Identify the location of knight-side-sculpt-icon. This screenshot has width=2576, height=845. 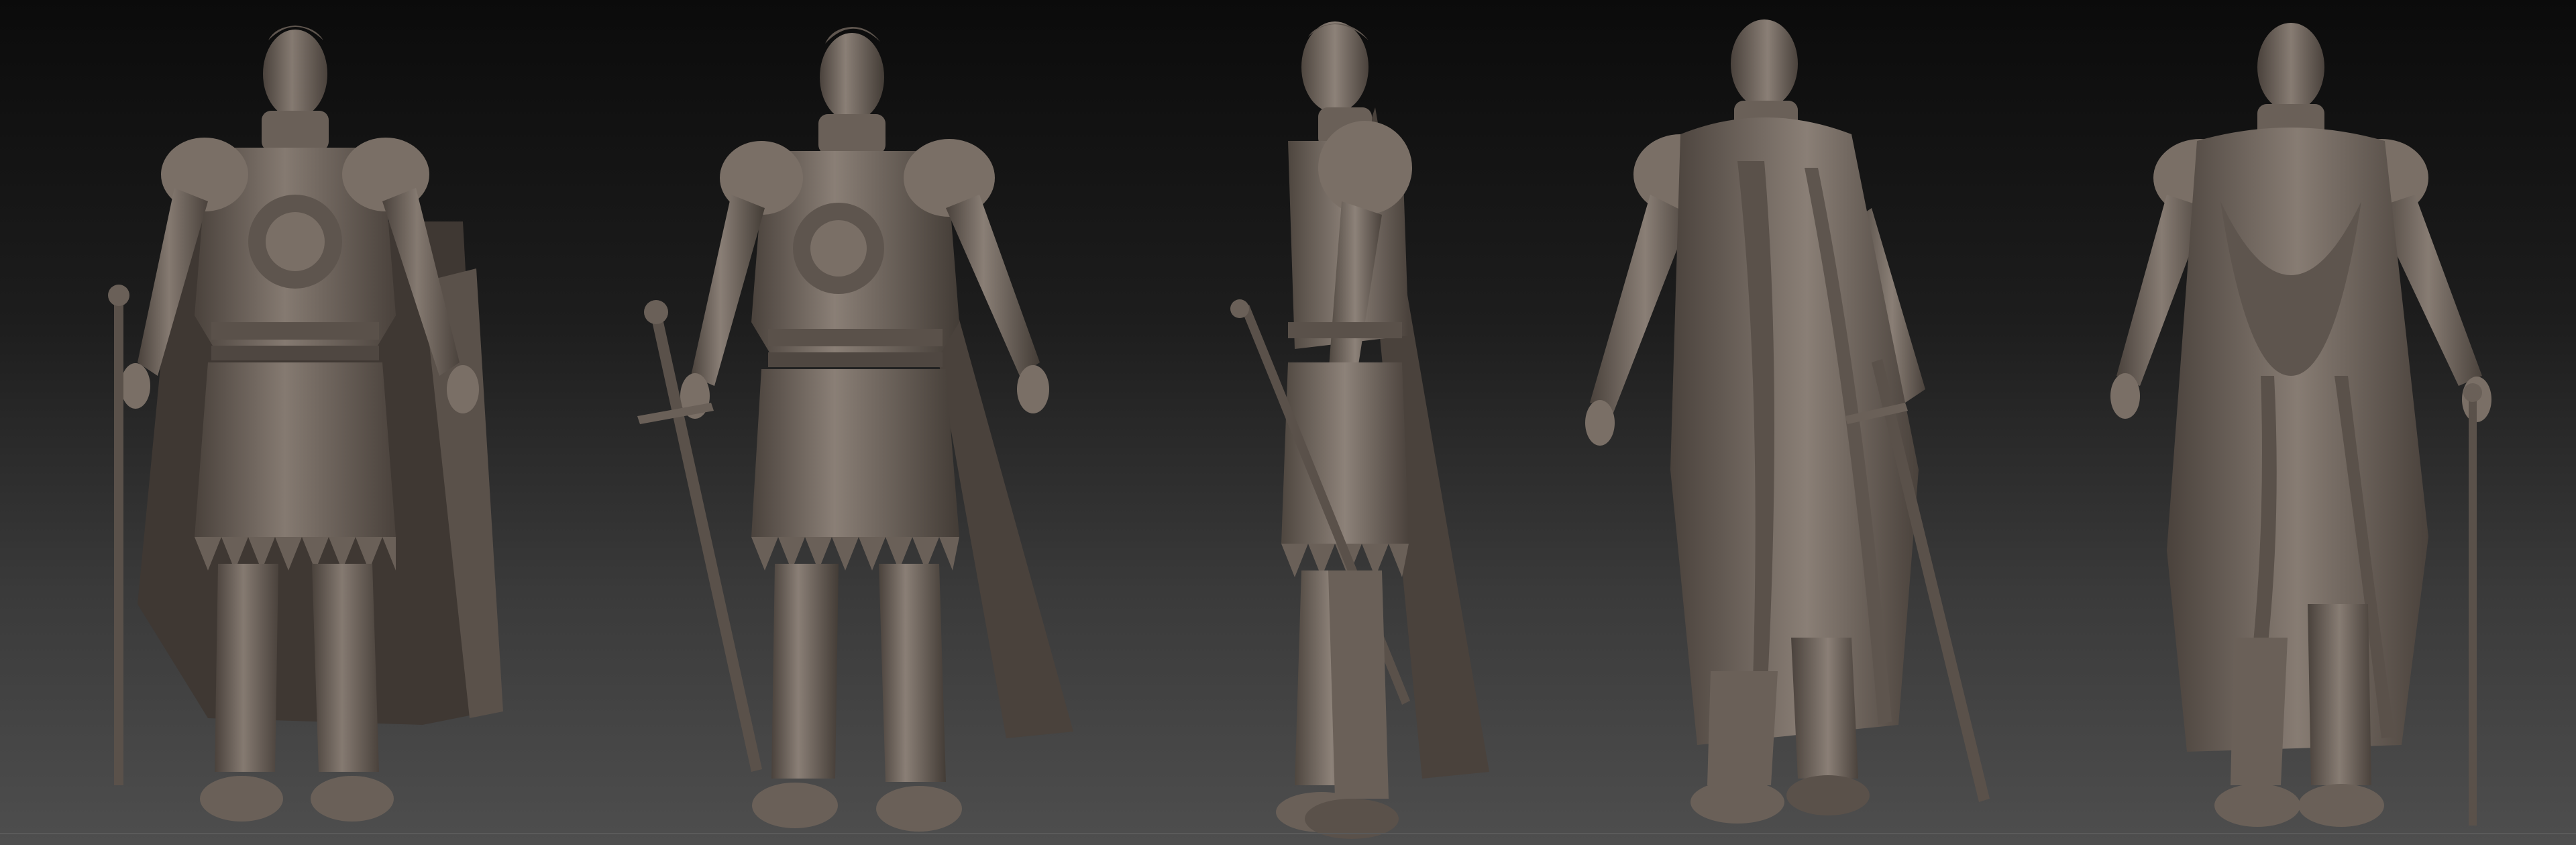
(1359, 430).